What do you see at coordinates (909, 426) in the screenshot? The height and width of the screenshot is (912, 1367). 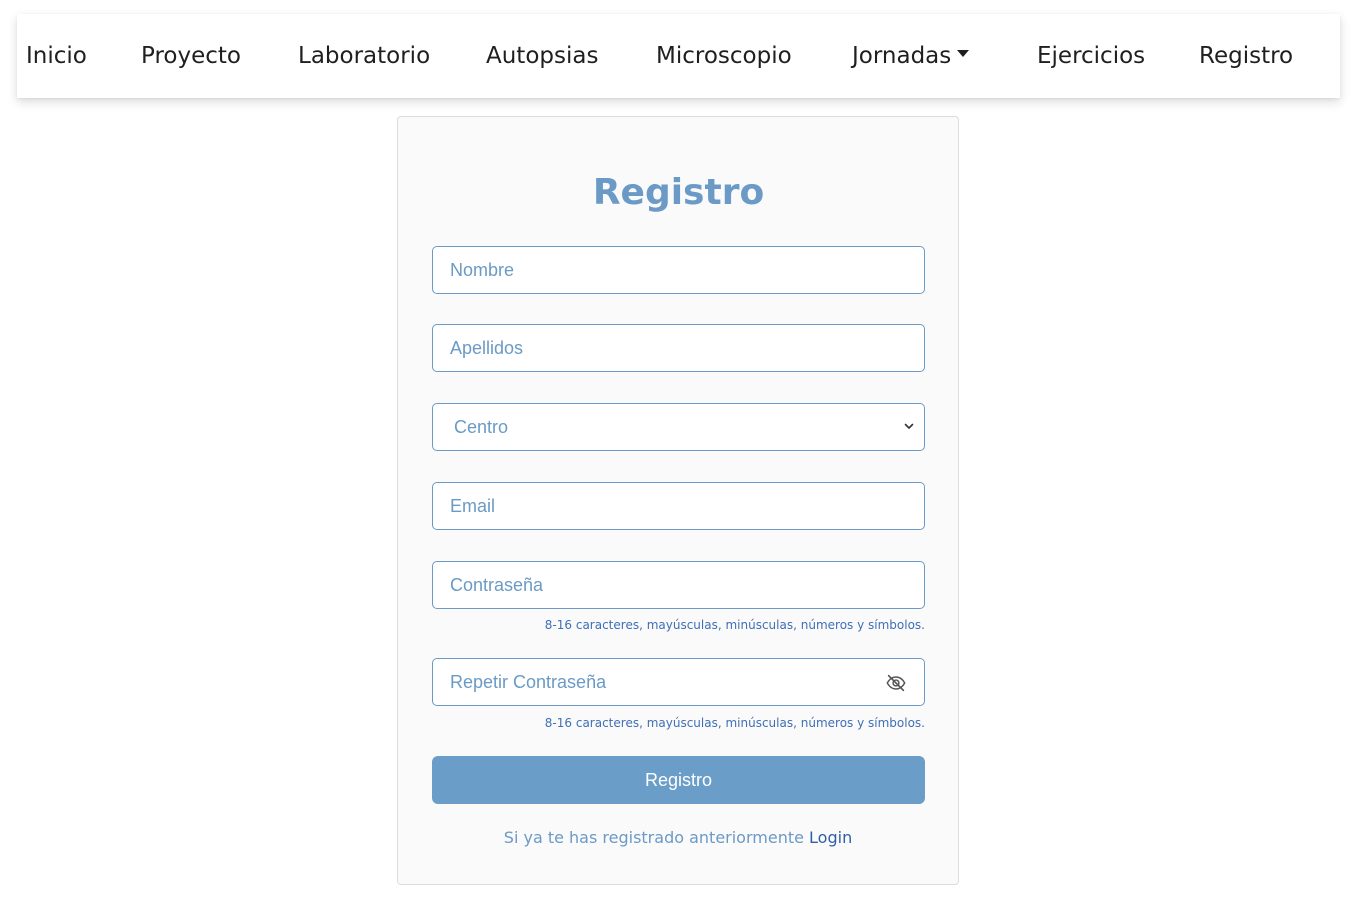 I see `chevron-down-icon` at bounding box center [909, 426].